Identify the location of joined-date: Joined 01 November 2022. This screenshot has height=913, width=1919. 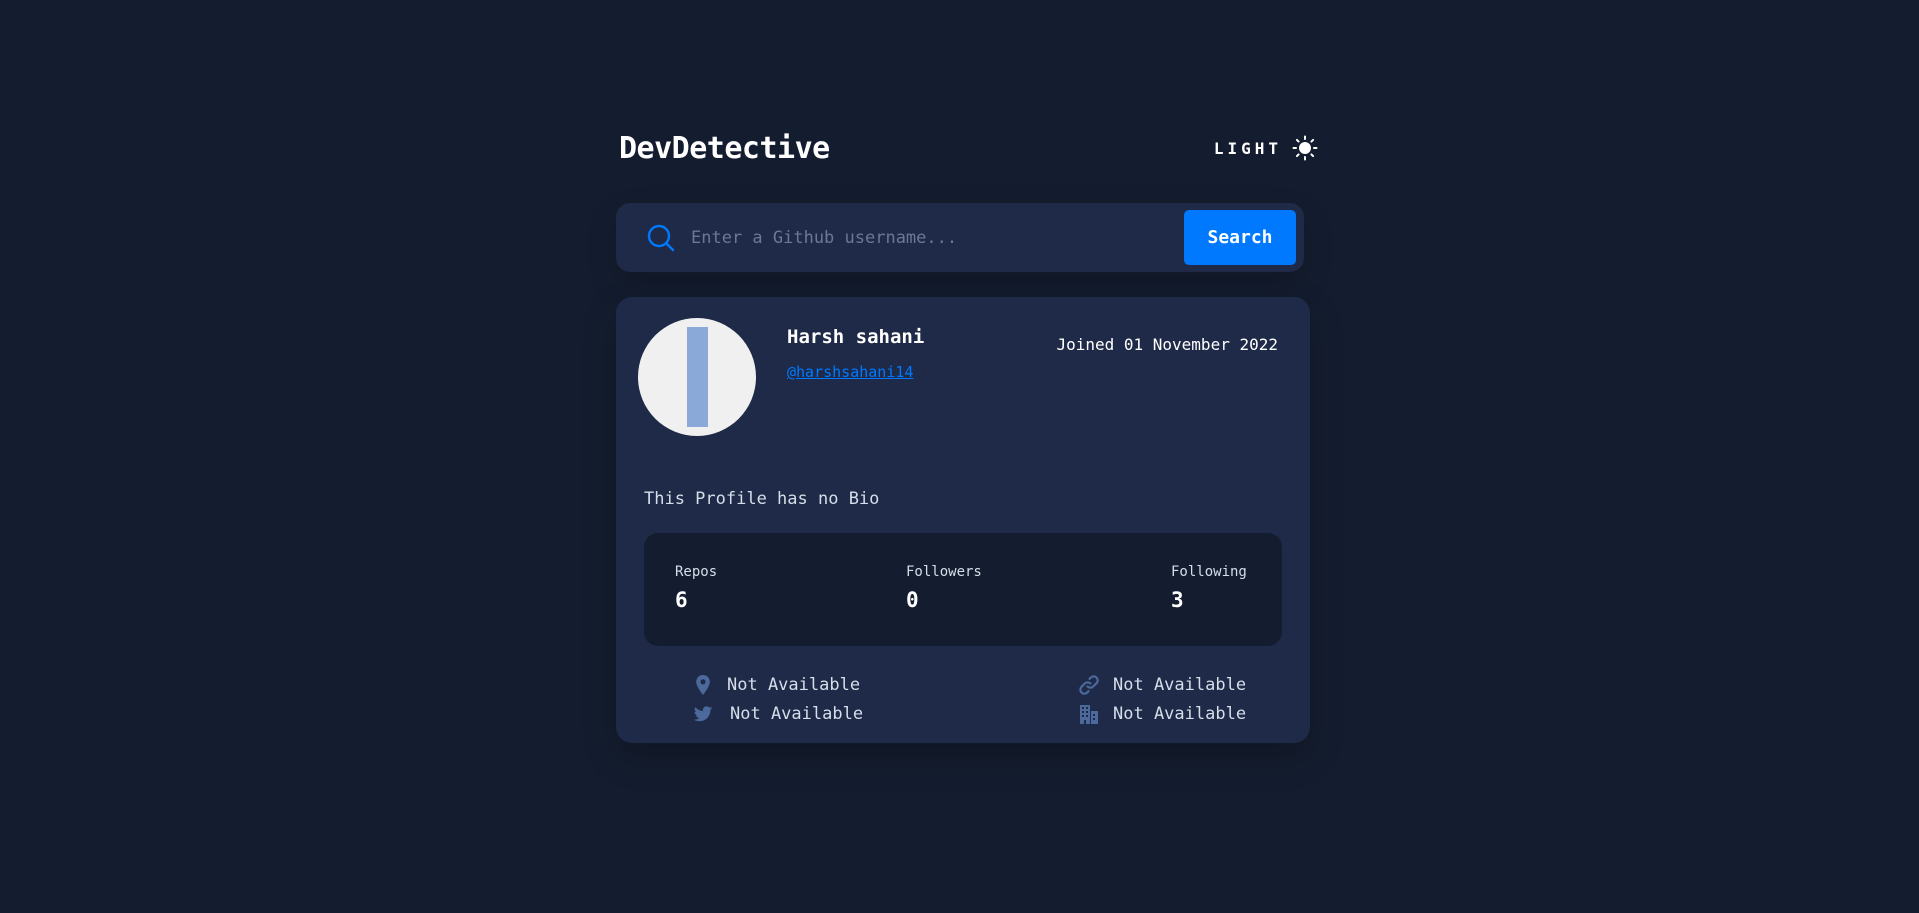
(1167, 344).